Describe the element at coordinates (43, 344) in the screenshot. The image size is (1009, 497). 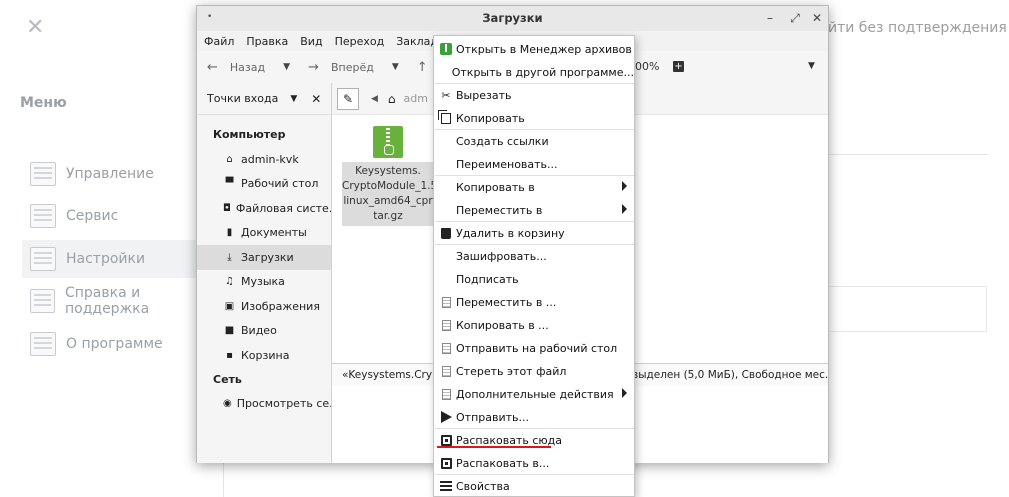
I see `info-icon` at that location.